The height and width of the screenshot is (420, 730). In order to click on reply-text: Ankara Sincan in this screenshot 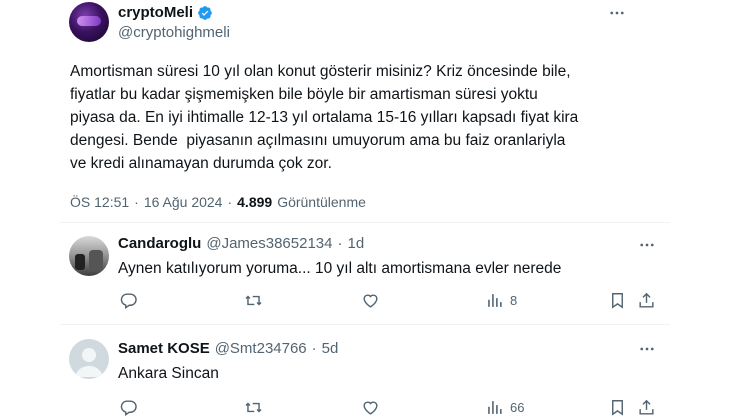, I will do `click(168, 373)`.